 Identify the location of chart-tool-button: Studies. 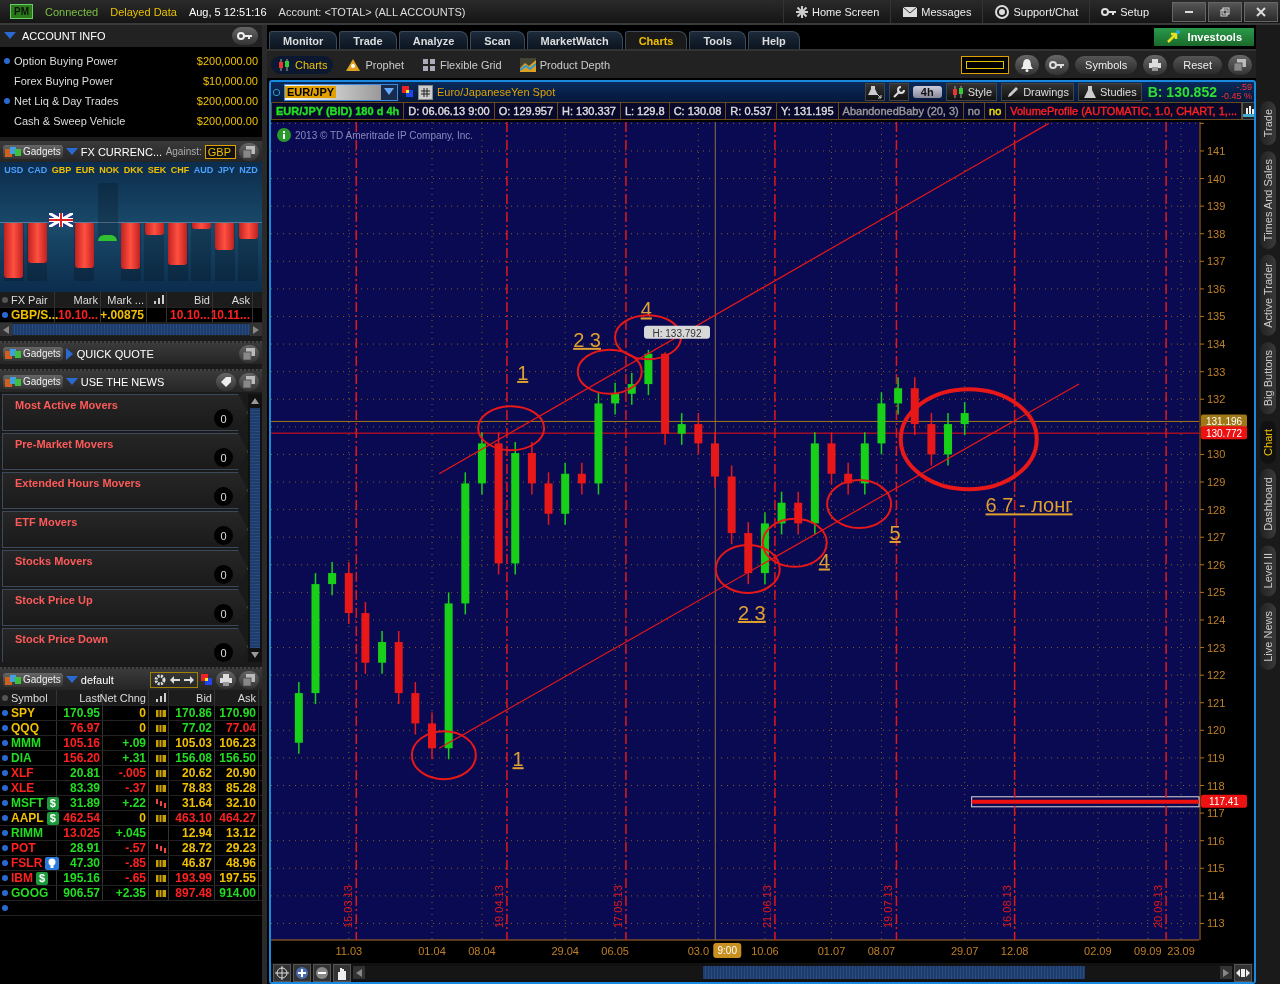
(1110, 92).